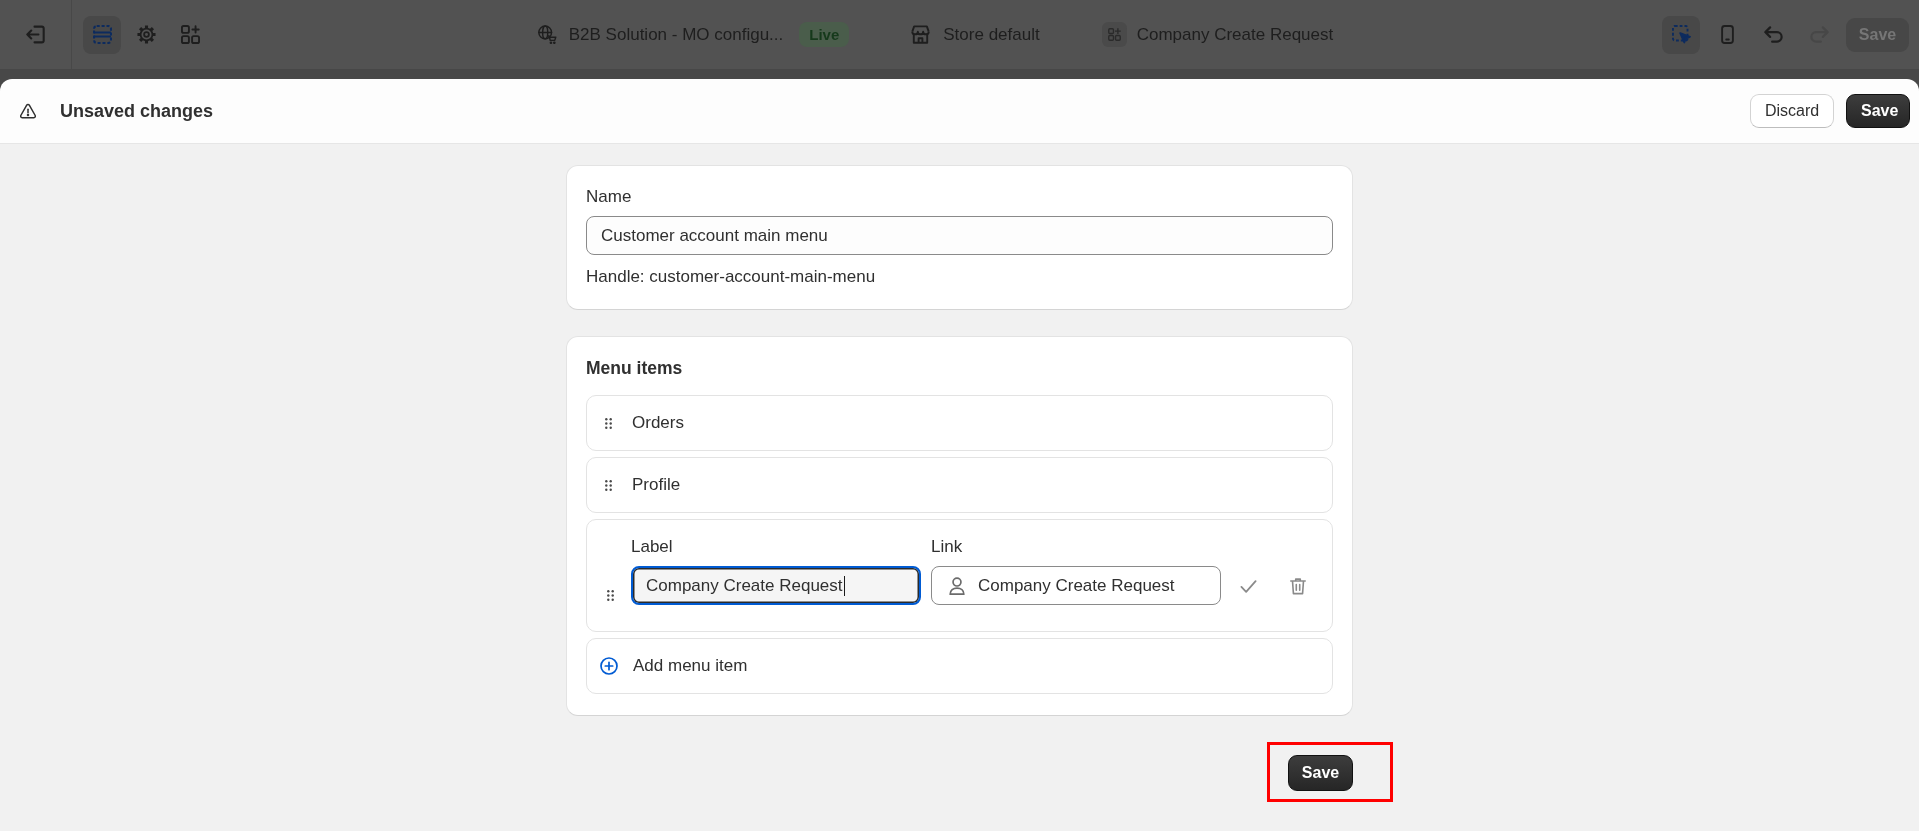  I want to click on exit-icon, so click(35, 34).